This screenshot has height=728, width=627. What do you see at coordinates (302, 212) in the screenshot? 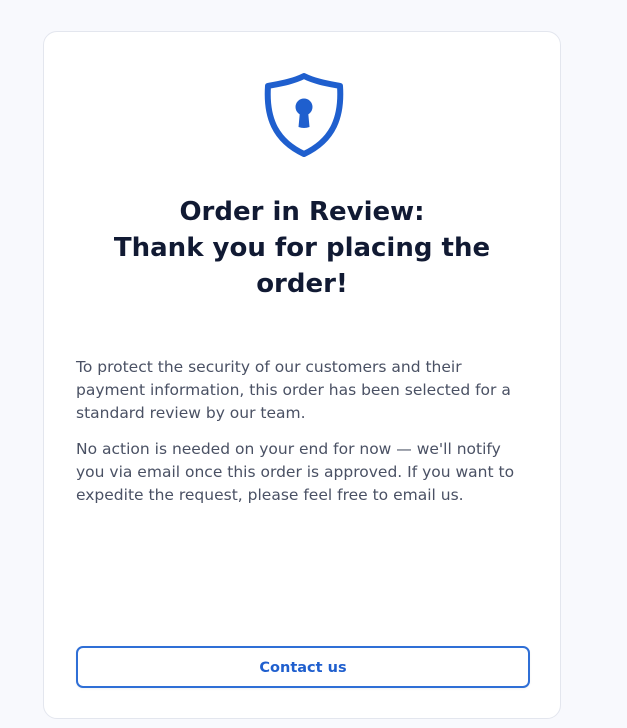
I see `title-line-1: Order in Review:` at bounding box center [302, 212].